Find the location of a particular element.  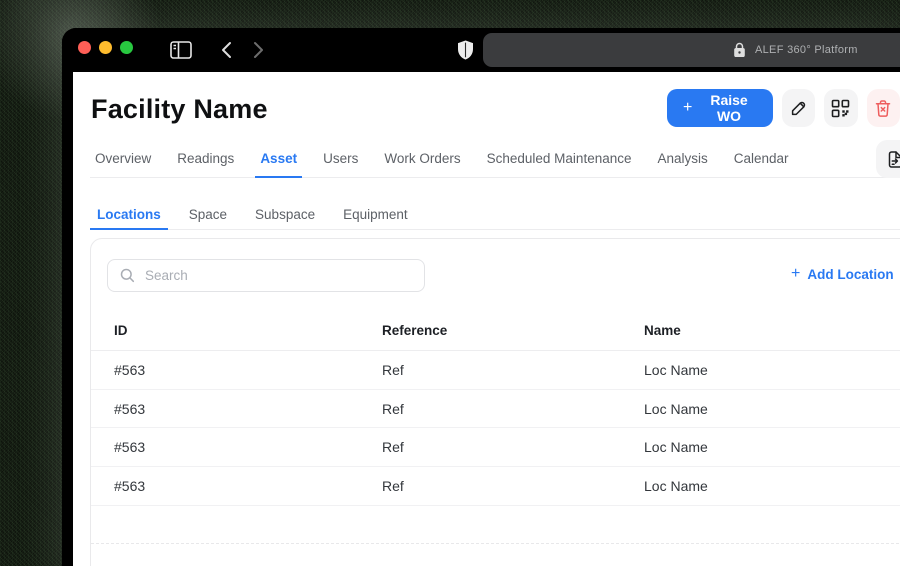

tab-overview: Overview is located at coordinates (123, 159).